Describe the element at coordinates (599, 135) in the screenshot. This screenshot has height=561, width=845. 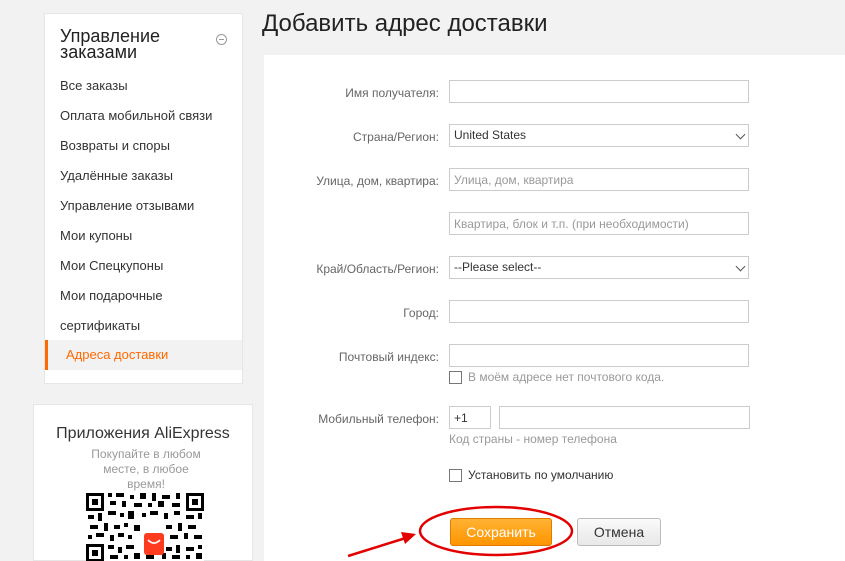
I see `country-select: United States` at that location.